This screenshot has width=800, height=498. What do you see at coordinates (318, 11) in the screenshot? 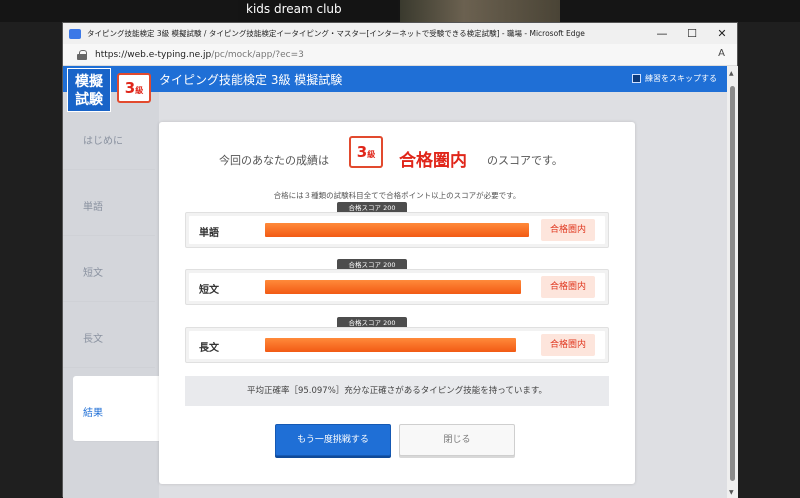
I see `participant-name: kids dream club` at bounding box center [318, 11].